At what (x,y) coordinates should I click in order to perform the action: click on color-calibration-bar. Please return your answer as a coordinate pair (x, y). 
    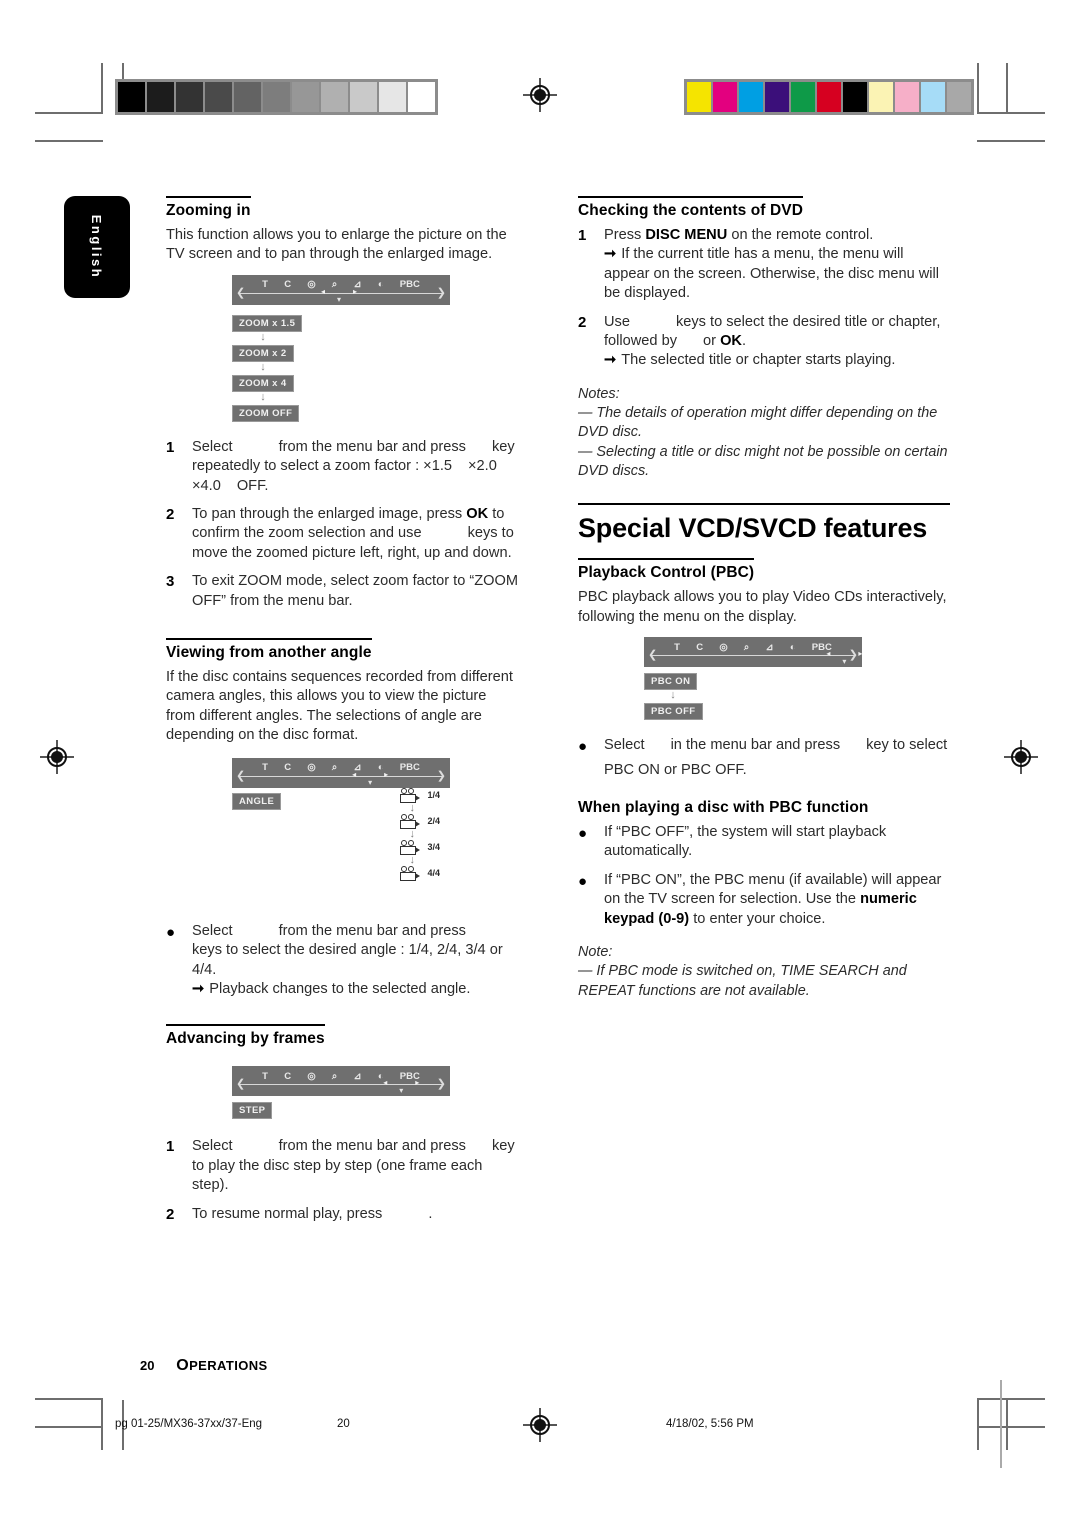
    Looking at the image, I should click on (829, 97).